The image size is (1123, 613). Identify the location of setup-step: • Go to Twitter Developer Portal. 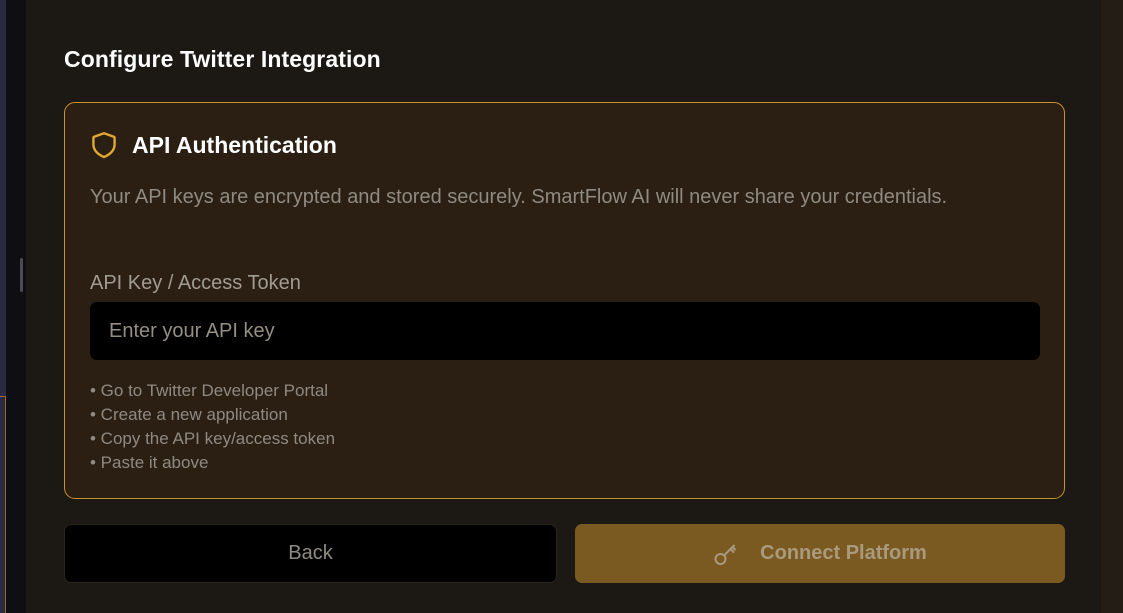
(209, 390).